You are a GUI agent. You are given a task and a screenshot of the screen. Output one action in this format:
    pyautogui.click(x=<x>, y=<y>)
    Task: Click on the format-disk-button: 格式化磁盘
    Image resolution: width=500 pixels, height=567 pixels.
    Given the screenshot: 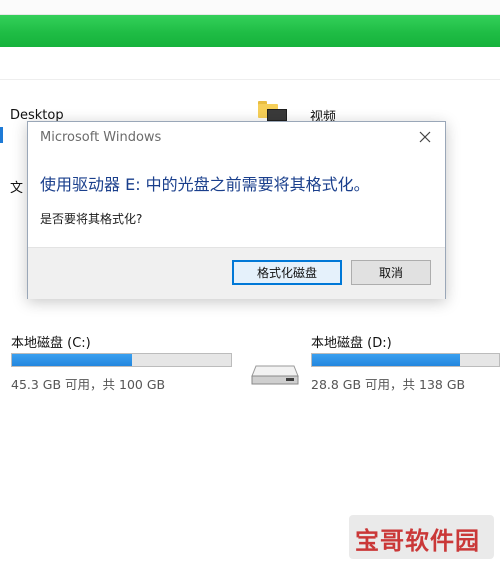 What is the action you would take?
    pyautogui.click(x=287, y=272)
    